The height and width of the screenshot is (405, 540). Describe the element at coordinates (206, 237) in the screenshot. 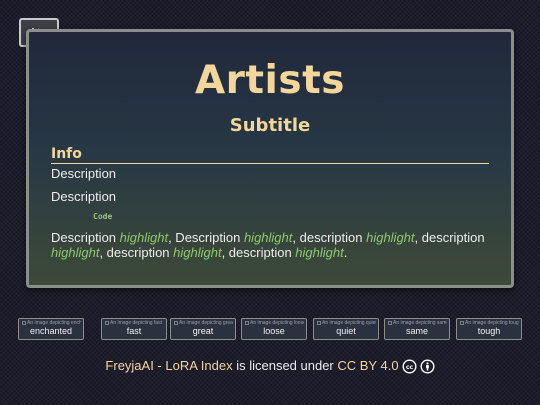

I see `description-run: , Description` at that location.